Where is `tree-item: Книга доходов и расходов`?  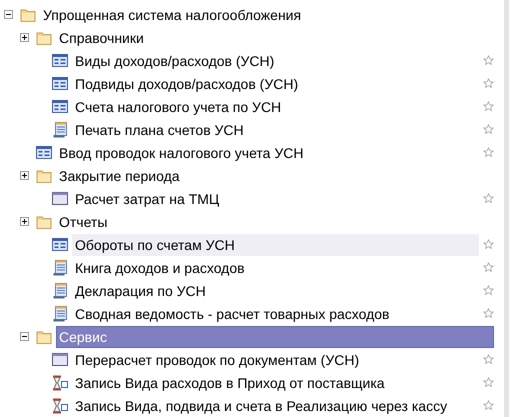
tree-item: Книга доходов и расходов is located at coordinates (275, 267).